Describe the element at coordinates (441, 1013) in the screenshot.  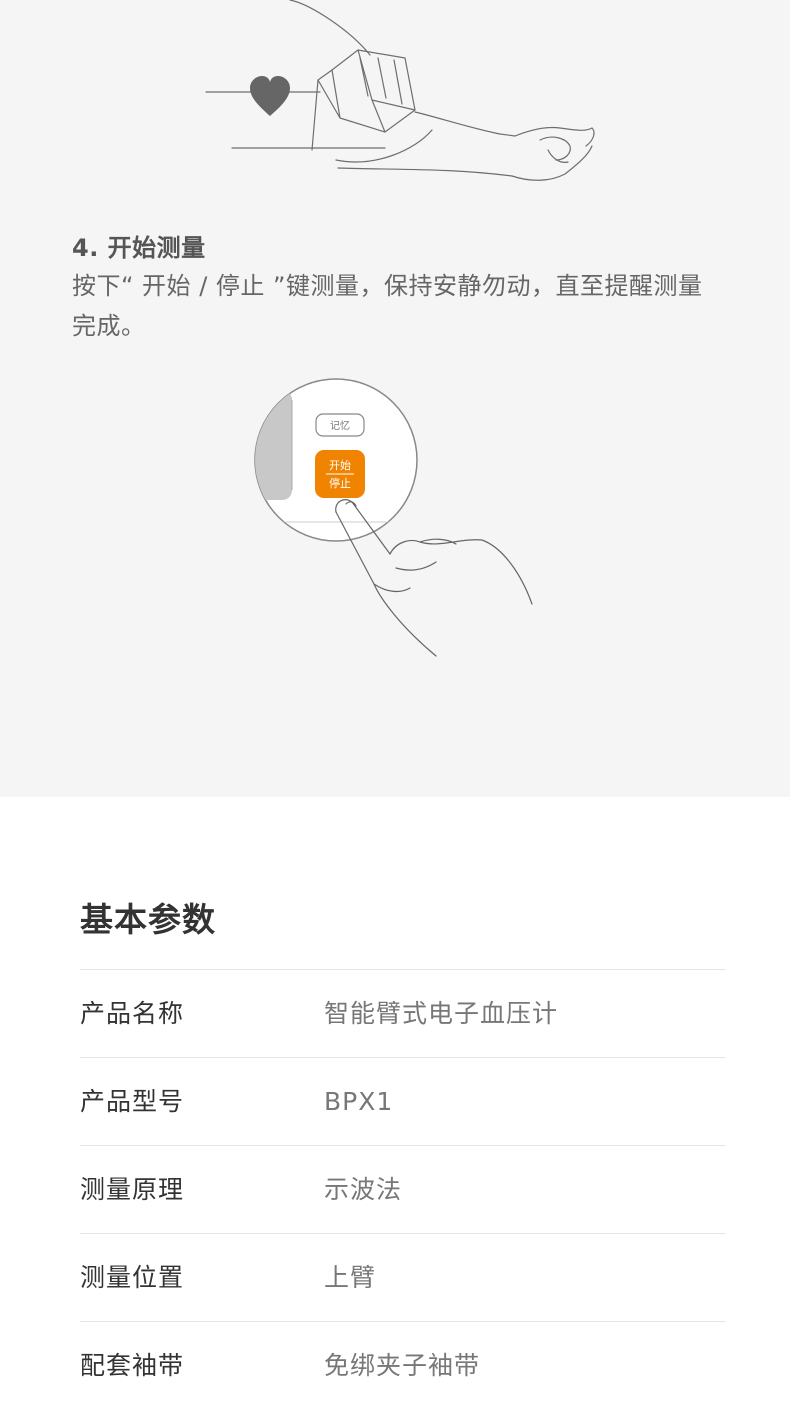
I see `spec-value: 智能臂式电子血压计` at that location.